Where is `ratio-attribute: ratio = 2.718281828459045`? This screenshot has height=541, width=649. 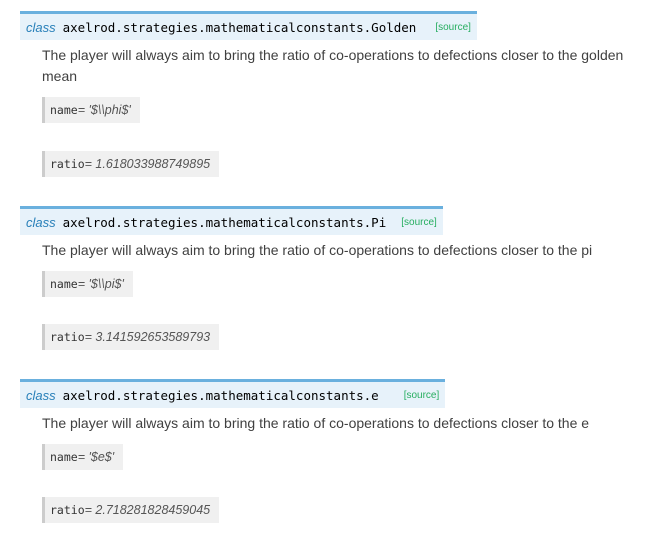
ratio-attribute: ratio = 2.718281828459045 is located at coordinates (131, 510).